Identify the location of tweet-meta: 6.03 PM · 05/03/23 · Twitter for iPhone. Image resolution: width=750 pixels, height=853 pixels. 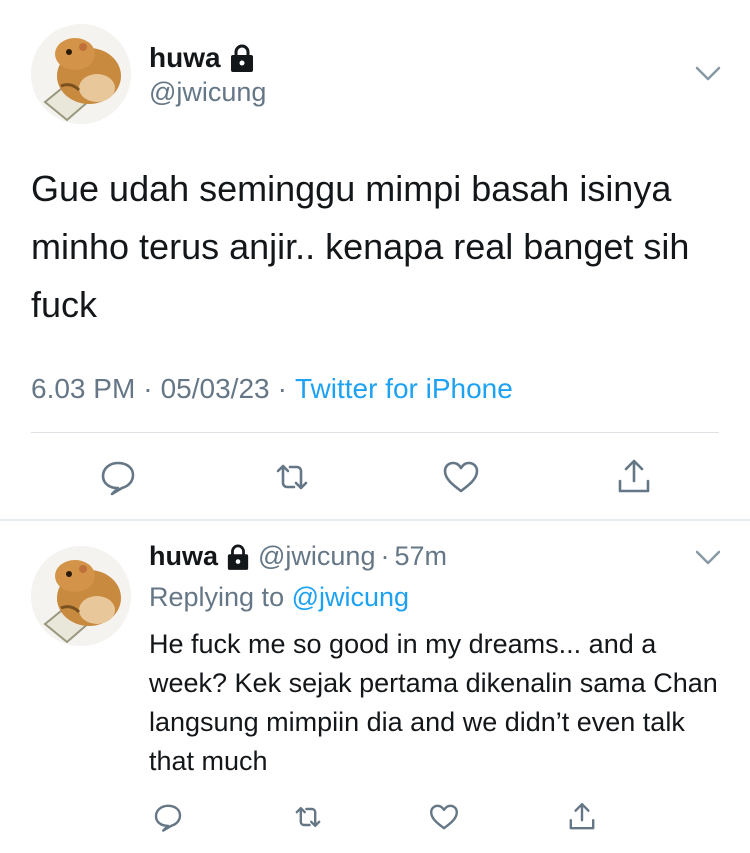
(272, 389).